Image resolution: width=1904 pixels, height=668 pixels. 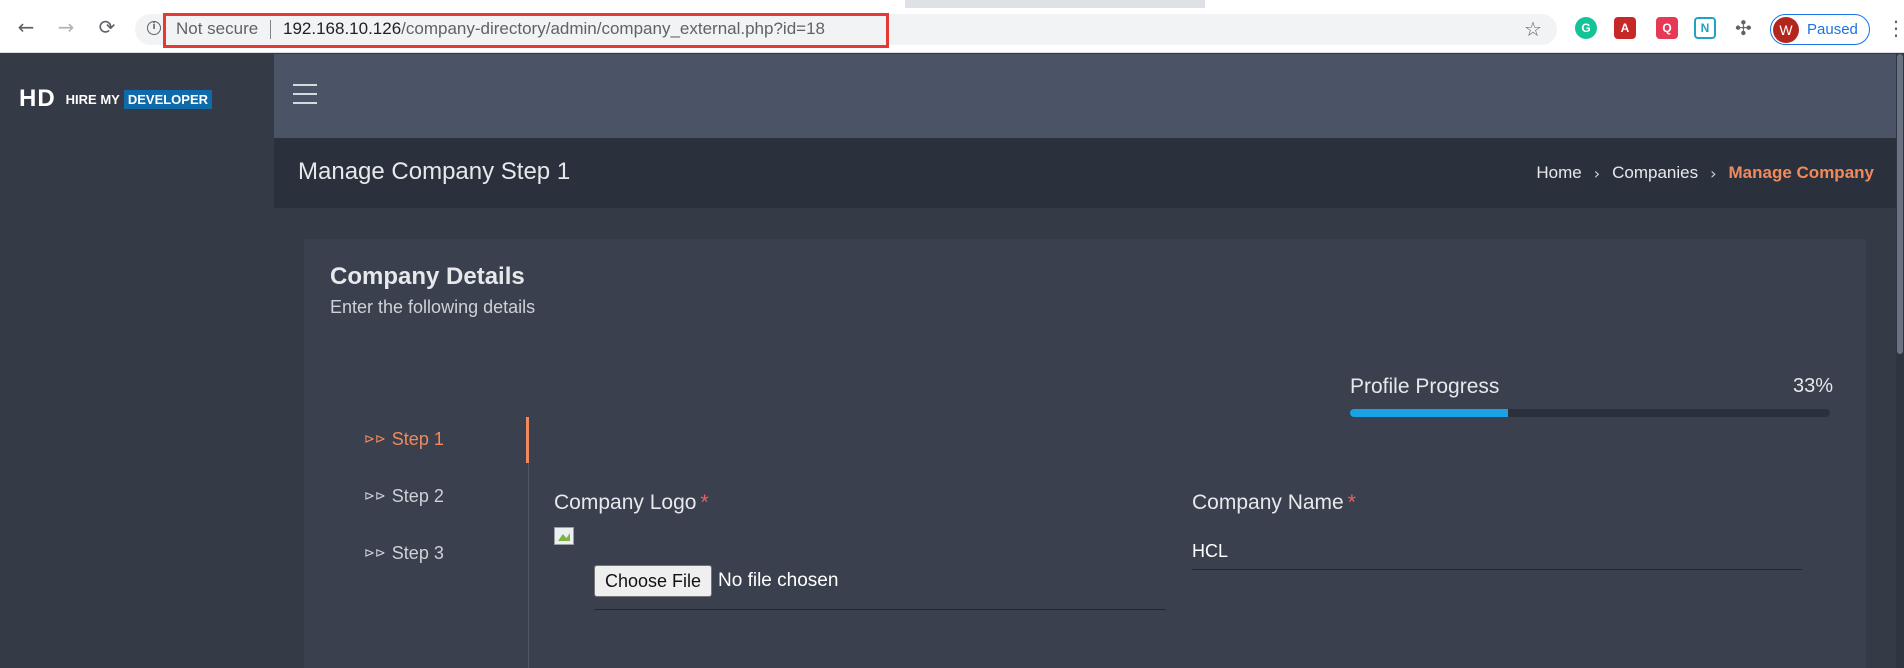 I want to click on step-item-1: ⊳⊳ Step 1, so click(x=404, y=439).